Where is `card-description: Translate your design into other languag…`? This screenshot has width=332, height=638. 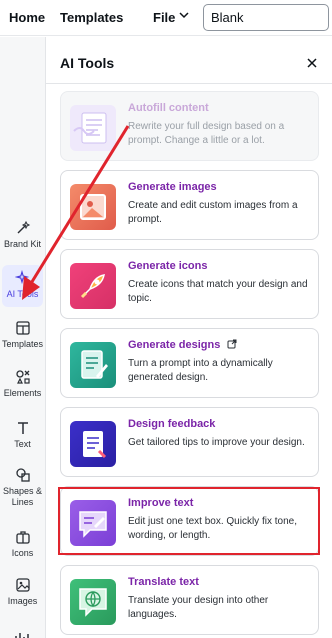 card-description: Translate your design into other languag… is located at coordinates (198, 607).